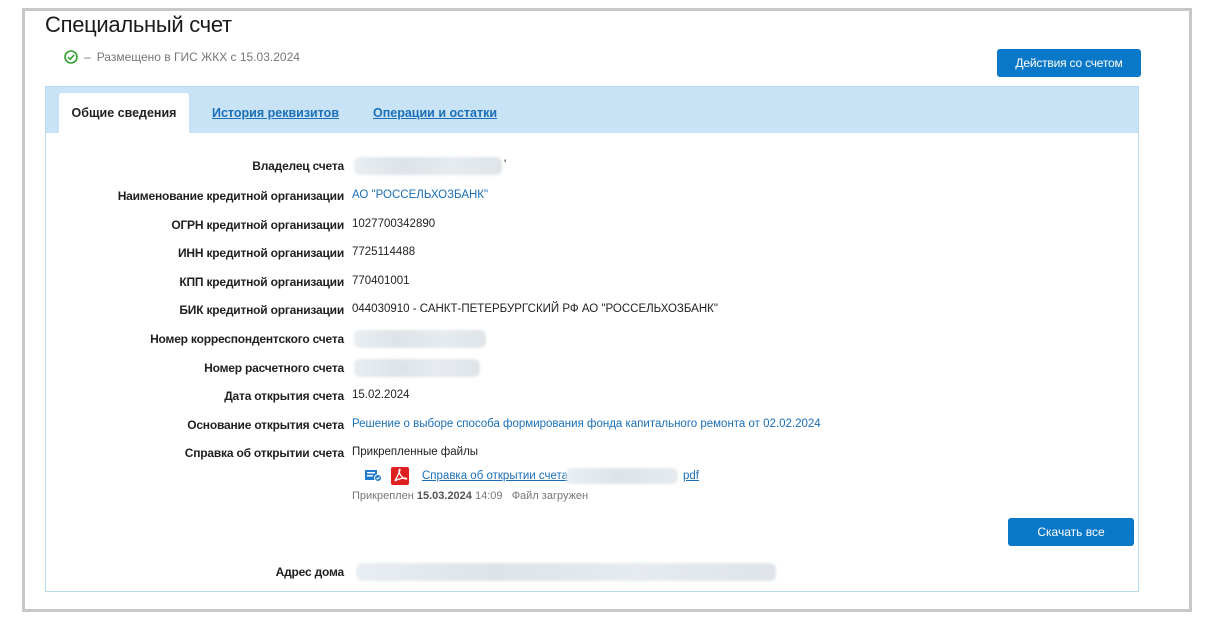  Describe the element at coordinates (260, 253) in the screenshot. I see `field-label: ИНН кредитной организации` at that location.